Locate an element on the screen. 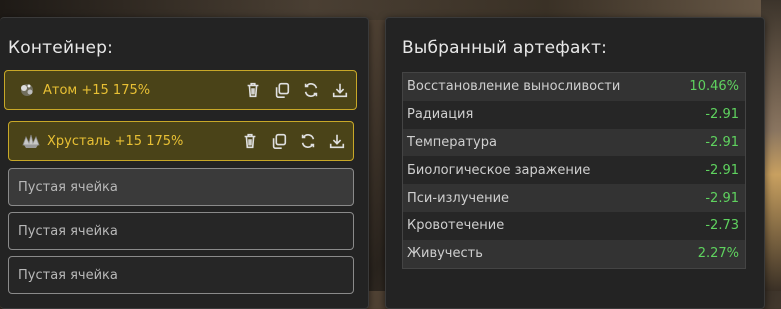 The image size is (781, 309). stat-row: Температура -2.91 is located at coordinates (574, 142).